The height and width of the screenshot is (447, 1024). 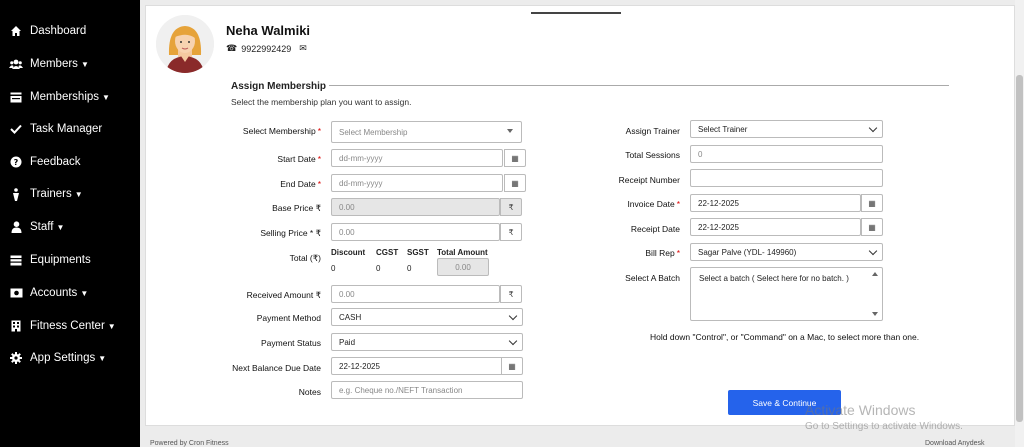 What do you see at coordinates (1019, 248) in the screenshot?
I see `scrollbar-thumb` at bounding box center [1019, 248].